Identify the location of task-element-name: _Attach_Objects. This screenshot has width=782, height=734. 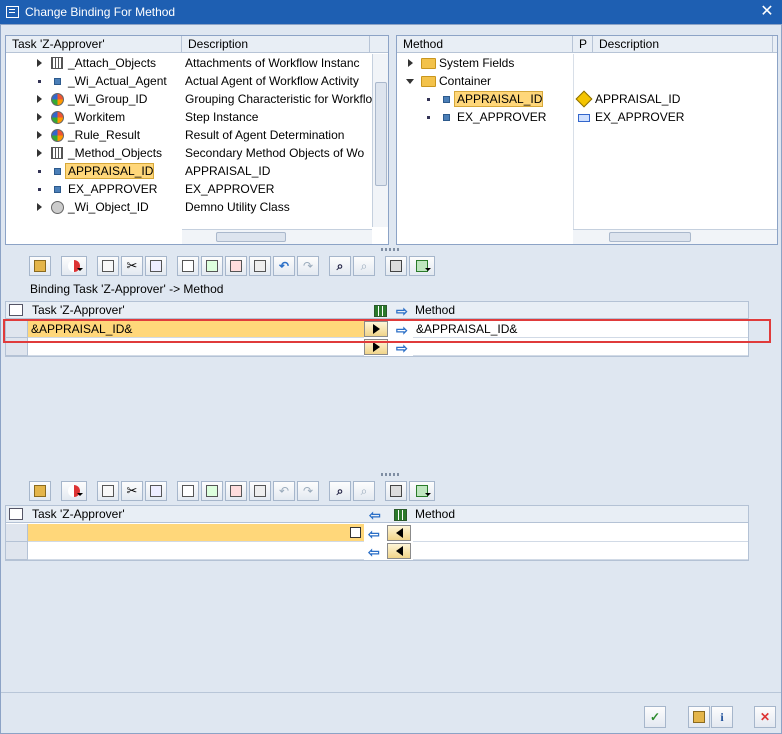
(122, 63).